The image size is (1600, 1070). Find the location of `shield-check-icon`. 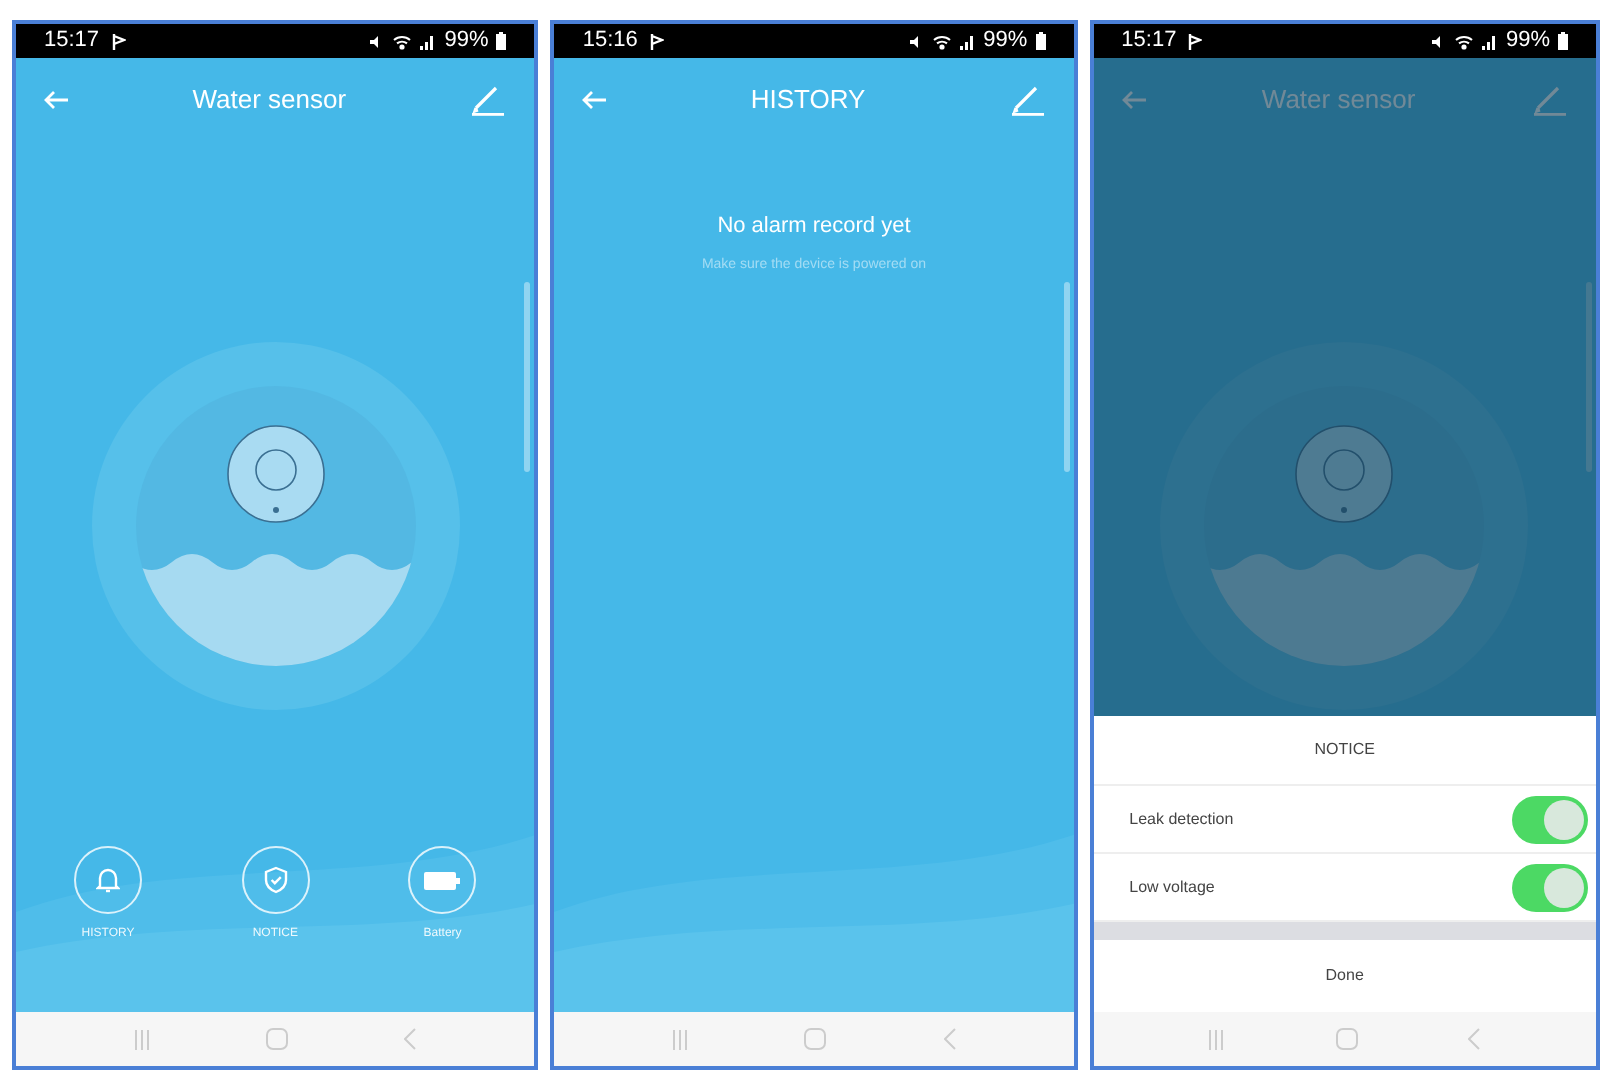

shield-check-icon is located at coordinates (275, 880).